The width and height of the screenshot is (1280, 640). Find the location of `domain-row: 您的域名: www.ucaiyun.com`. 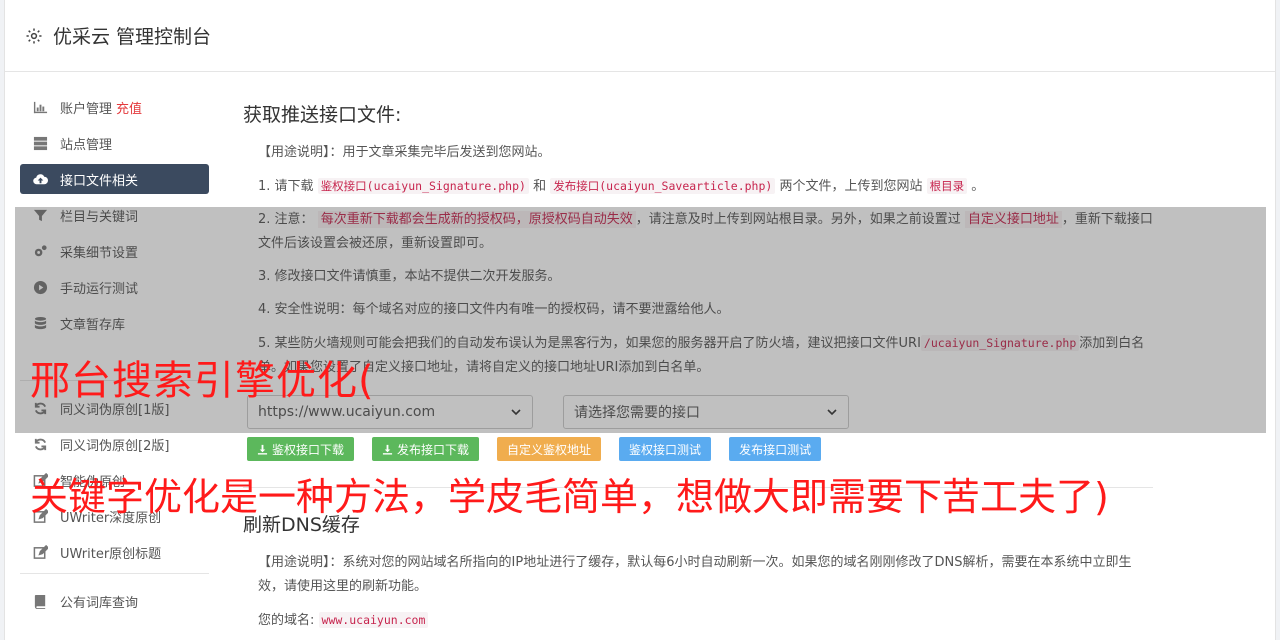

domain-row: 您的域名: www.ucaiyun.com is located at coordinates (698, 620).